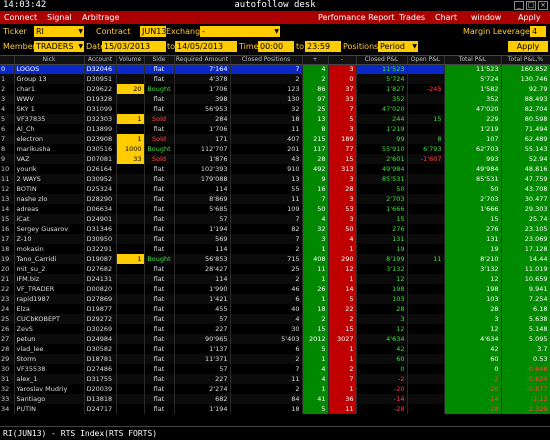  I want to click on cell-required-amount: 2'274, so click(202, 389).